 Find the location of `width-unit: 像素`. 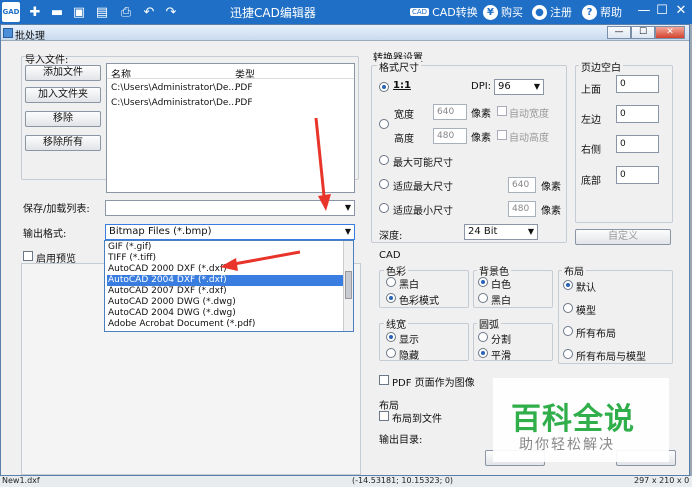

width-unit: 像素 is located at coordinates (481, 114).